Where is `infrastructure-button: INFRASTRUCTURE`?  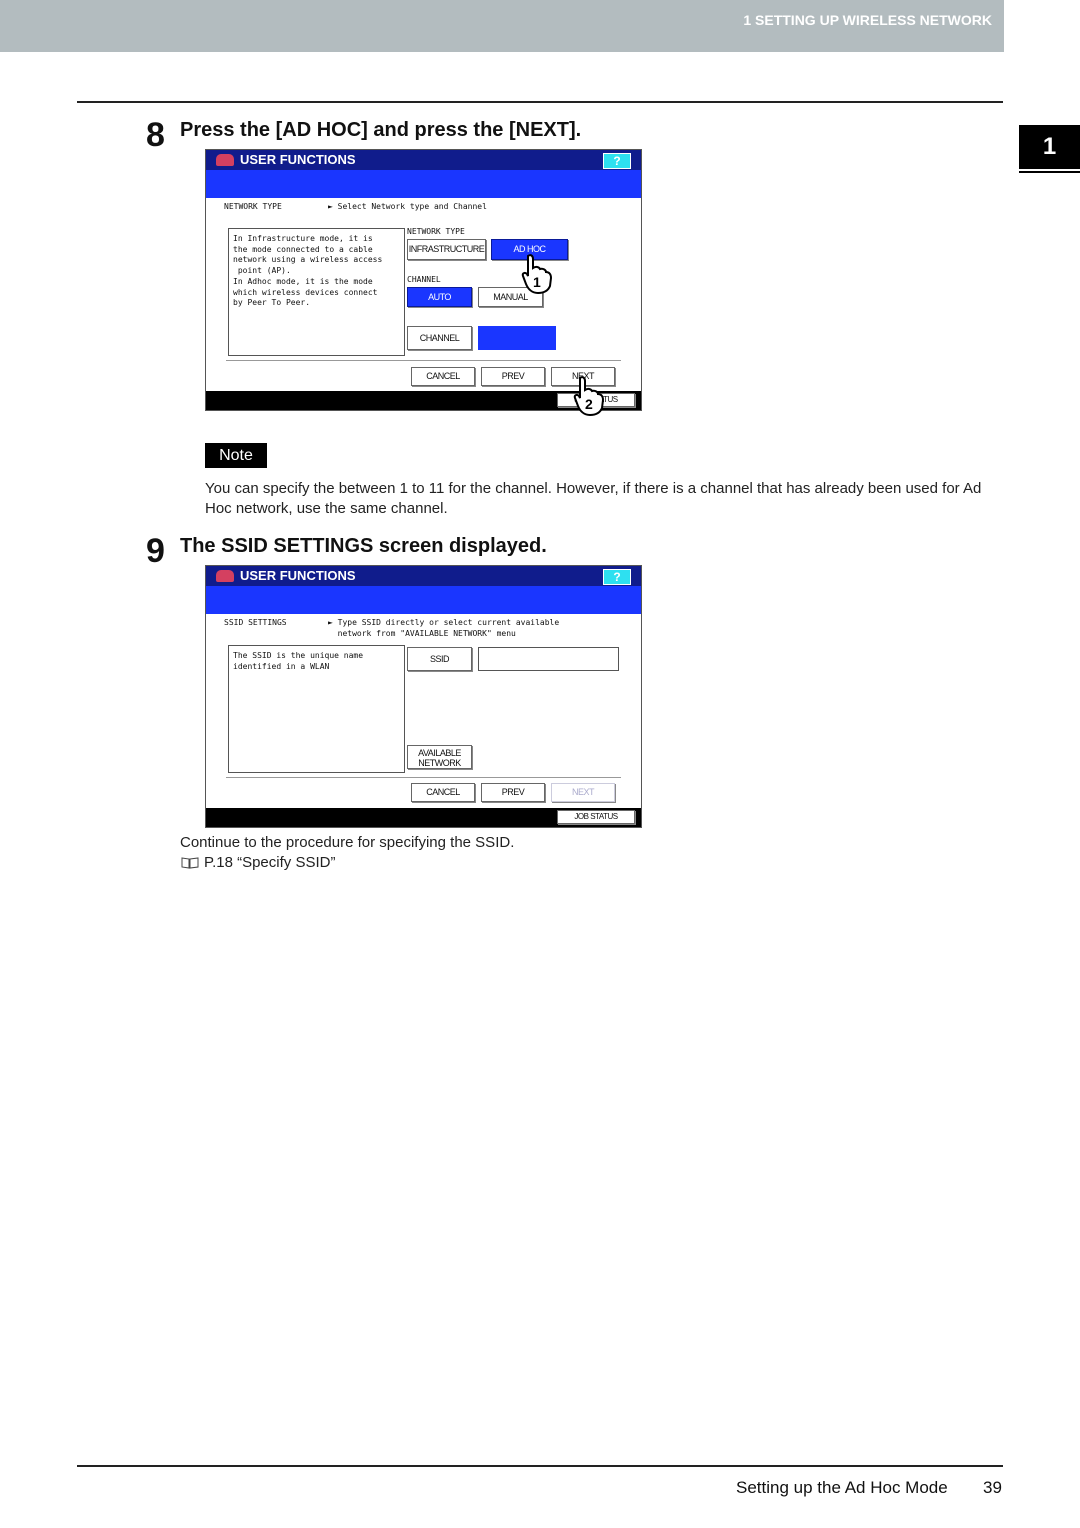 infrastructure-button: INFRASTRUCTURE is located at coordinates (446, 249).